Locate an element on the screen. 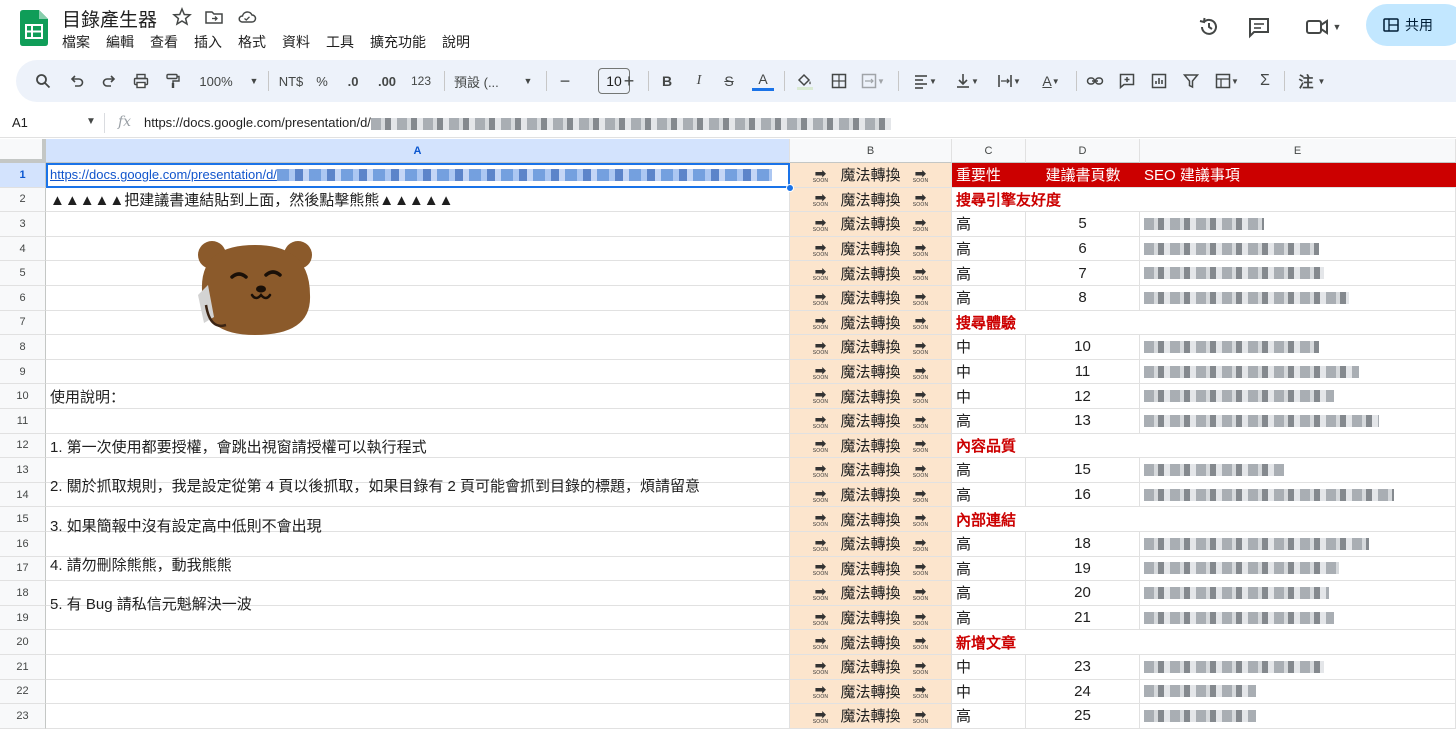 The width and height of the screenshot is (1456, 730). filter-views-icon: ▼ is located at coordinates (1227, 81).